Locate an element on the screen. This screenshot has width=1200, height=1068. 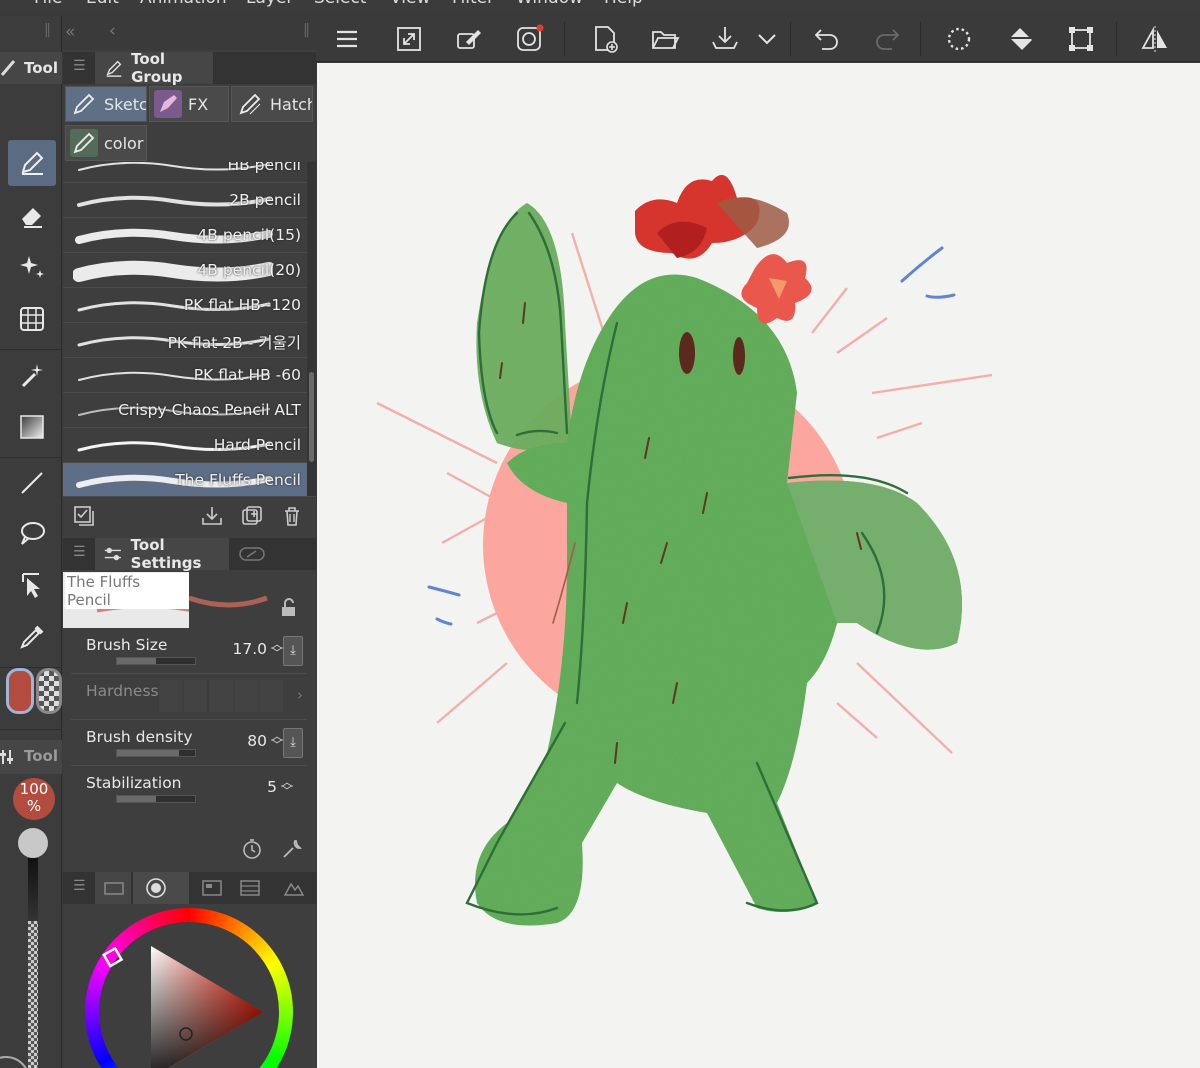
duplicate-brush-button is located at coordinates (252, 516).